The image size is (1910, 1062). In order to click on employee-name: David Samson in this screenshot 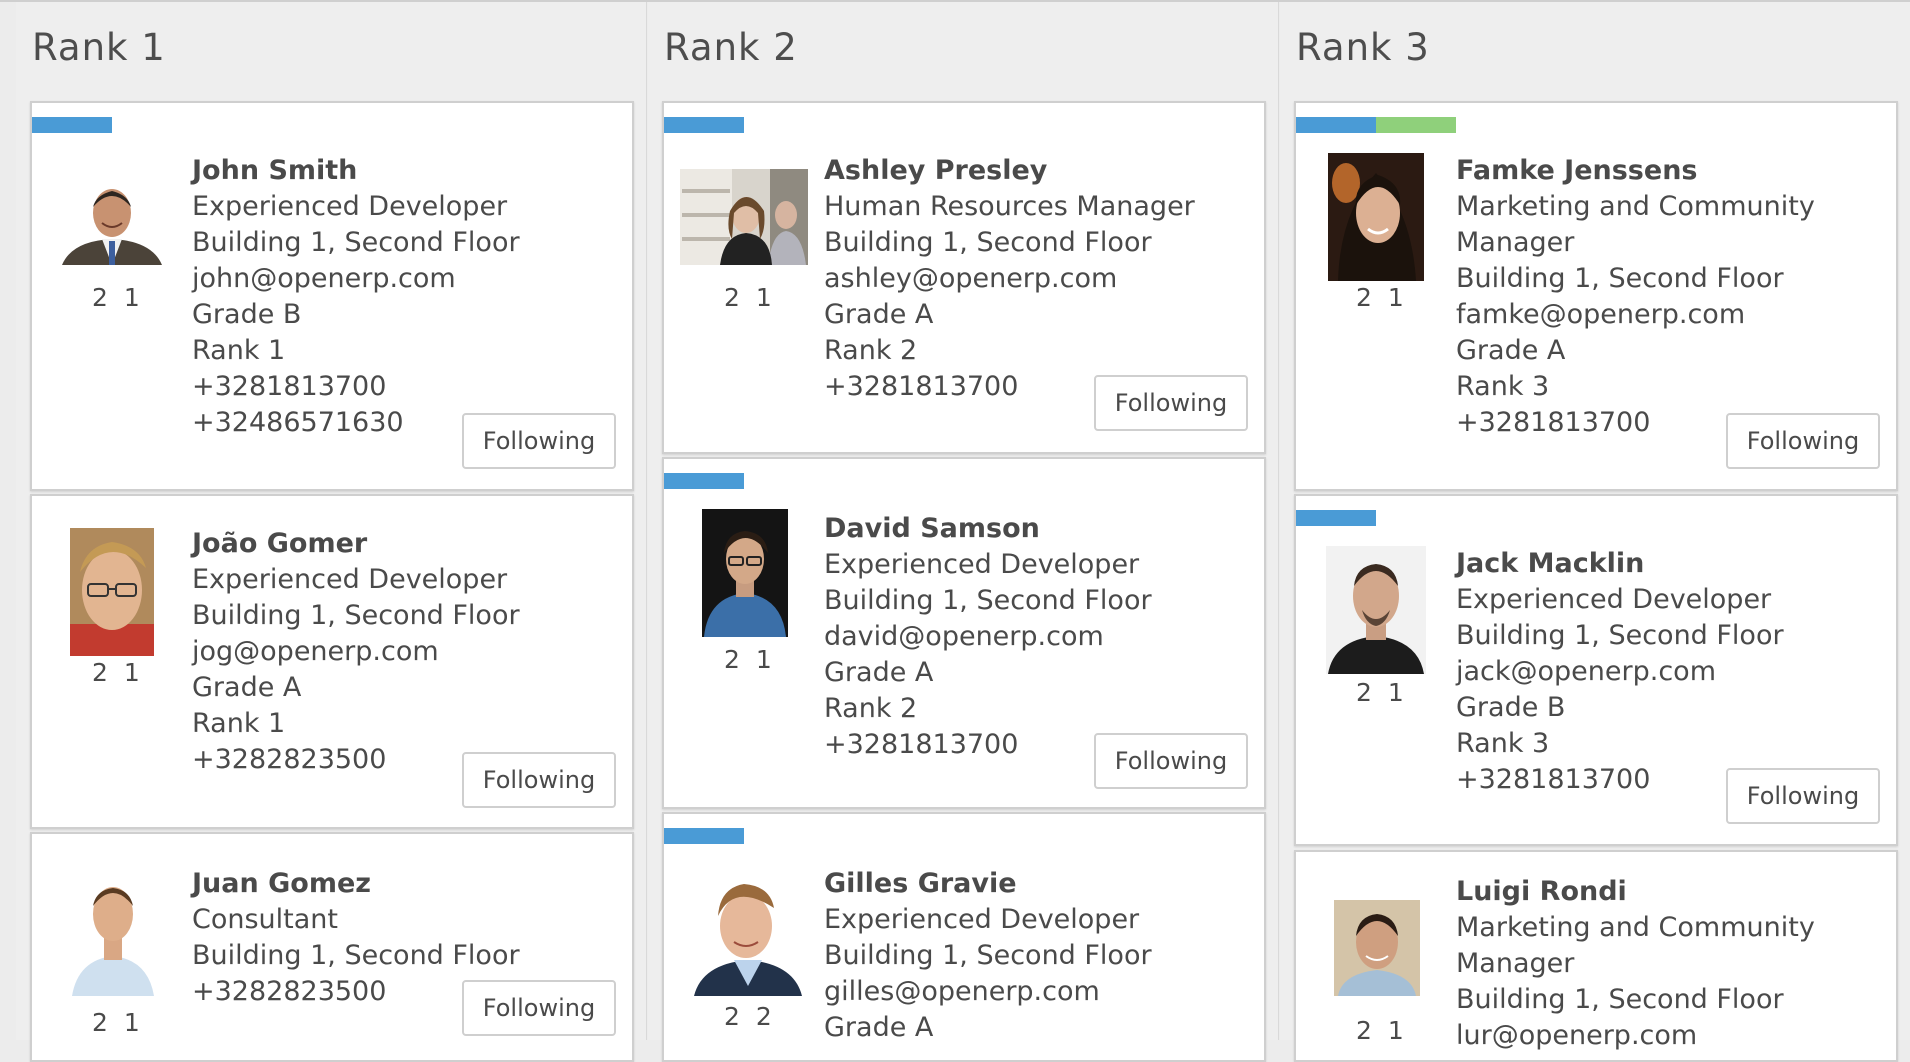, I will do `click(988, 529)`.